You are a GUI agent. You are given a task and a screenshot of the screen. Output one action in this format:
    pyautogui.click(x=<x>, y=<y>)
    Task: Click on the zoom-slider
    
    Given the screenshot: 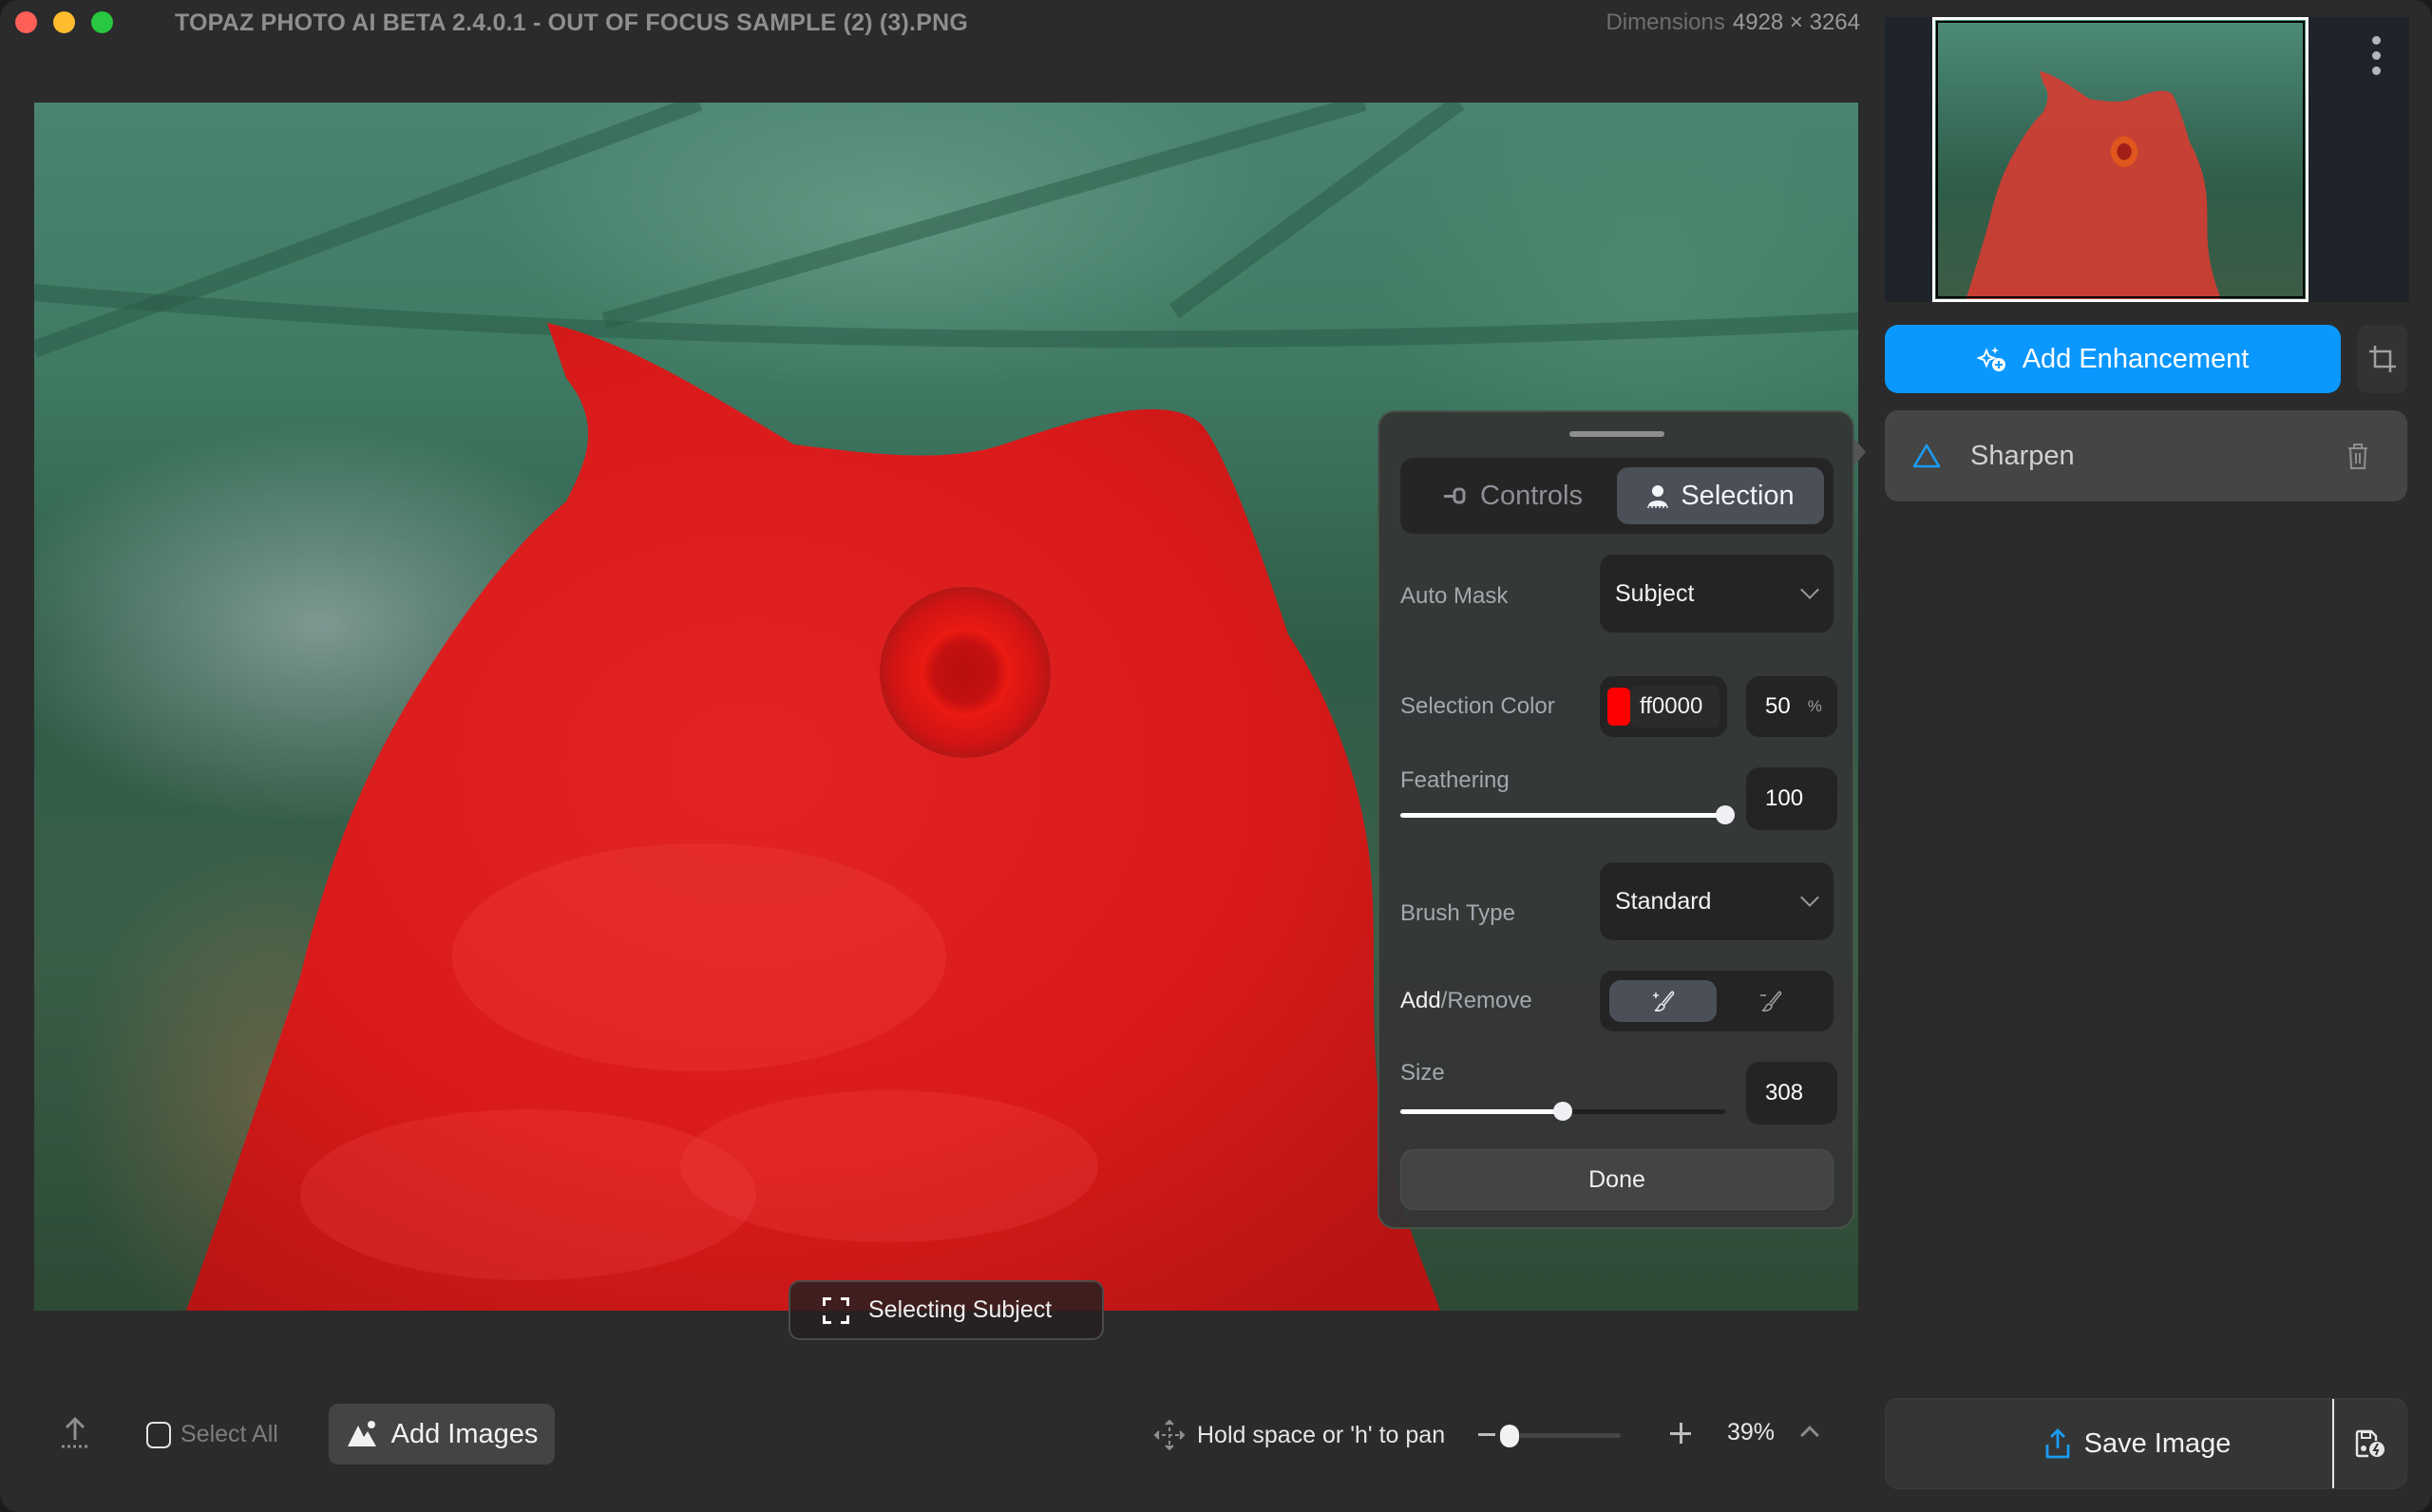 What is the action you would take?
    pyautogui.click(x=1562, y=1436)
    